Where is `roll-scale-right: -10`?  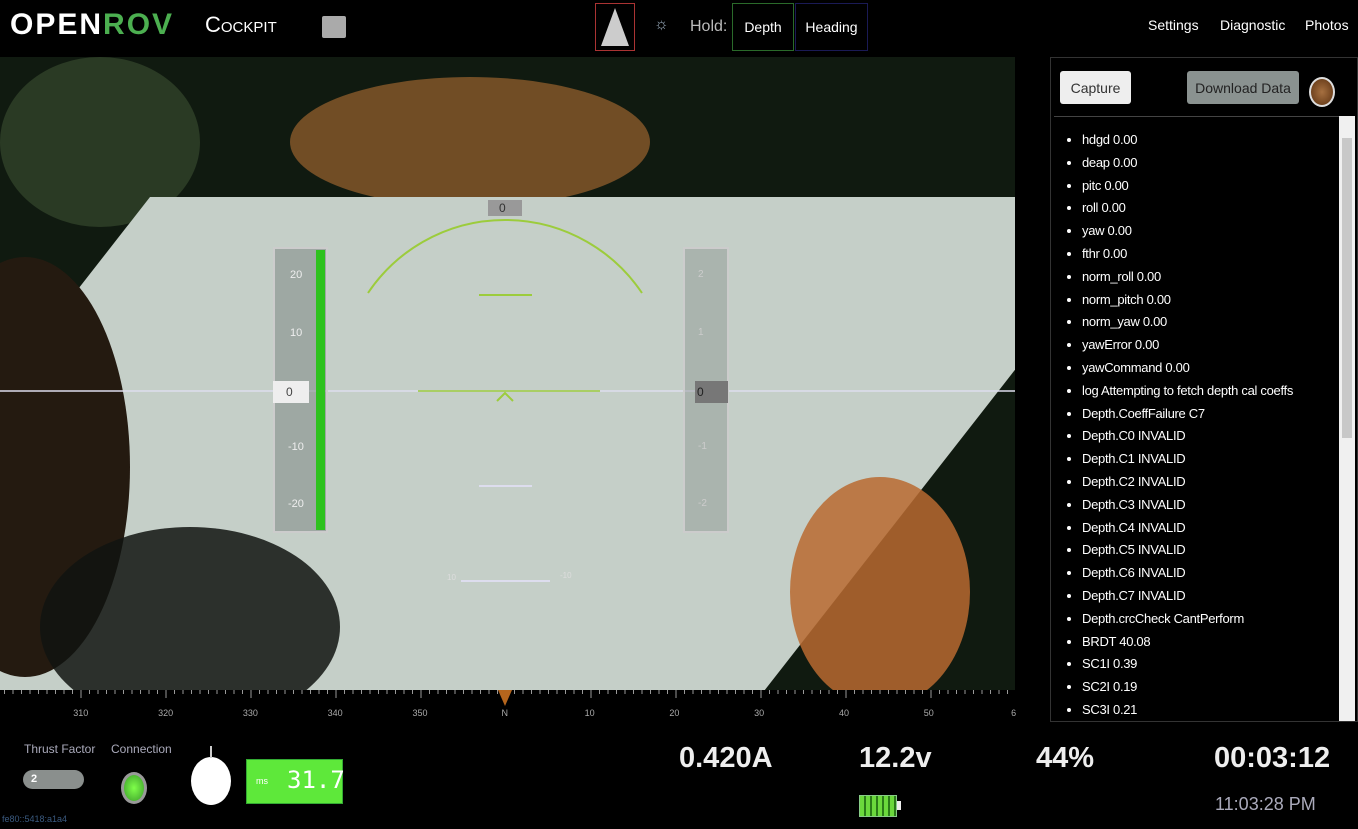
roll-scale-right: -10 is located at coordinates (566, 575).